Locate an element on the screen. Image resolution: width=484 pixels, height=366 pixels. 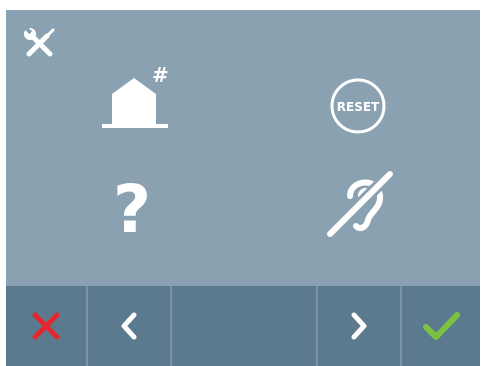
previous-button is located at coordinates (129, 326).